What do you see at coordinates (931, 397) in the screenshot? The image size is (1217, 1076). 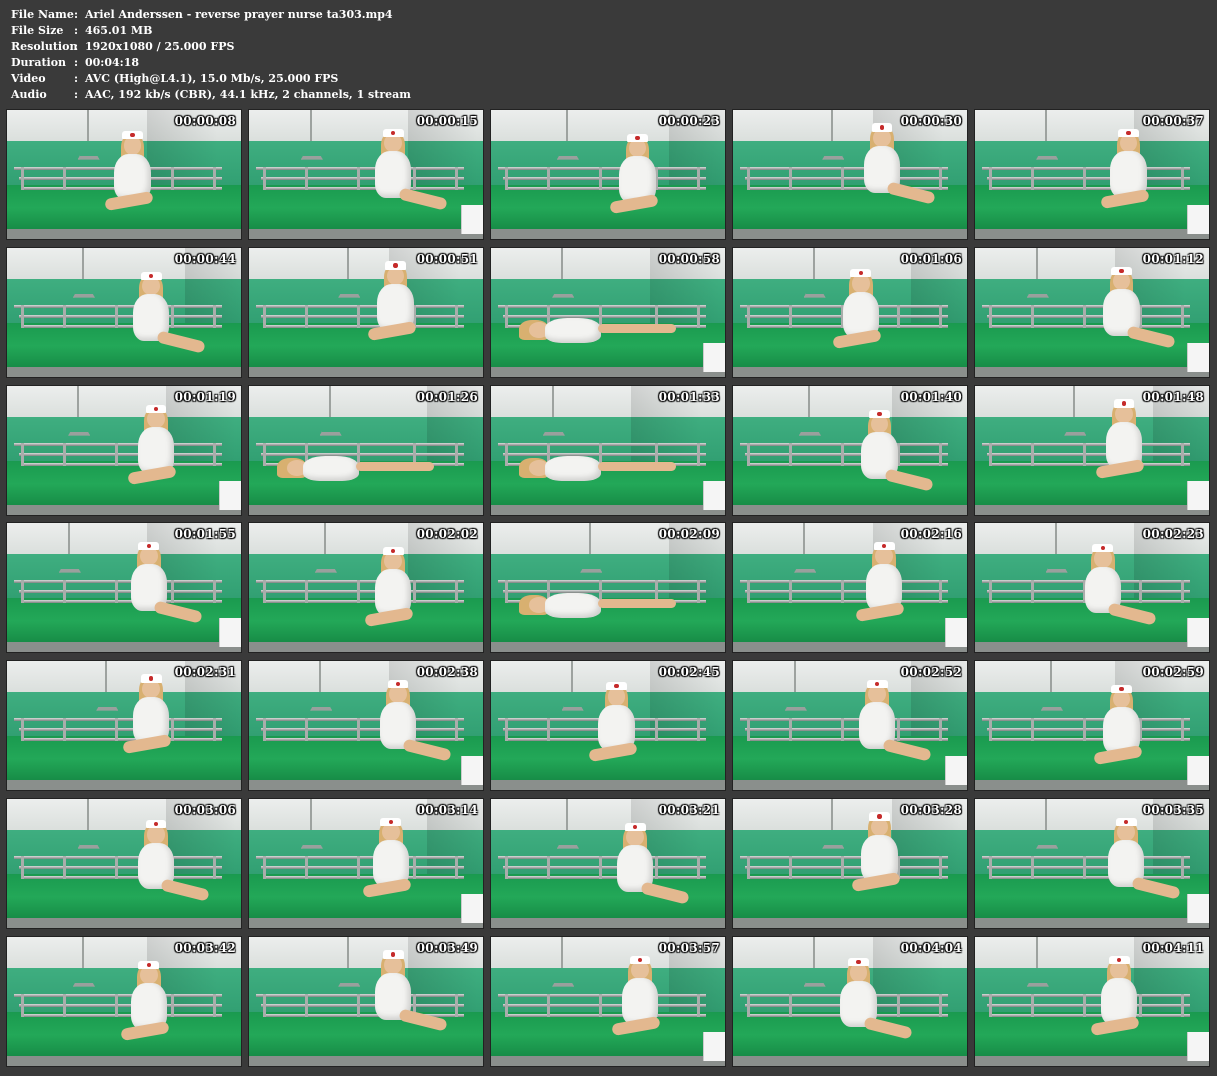 I see `thumbnail-timestamp: 00:01:40` at bounding box center [931, 397].